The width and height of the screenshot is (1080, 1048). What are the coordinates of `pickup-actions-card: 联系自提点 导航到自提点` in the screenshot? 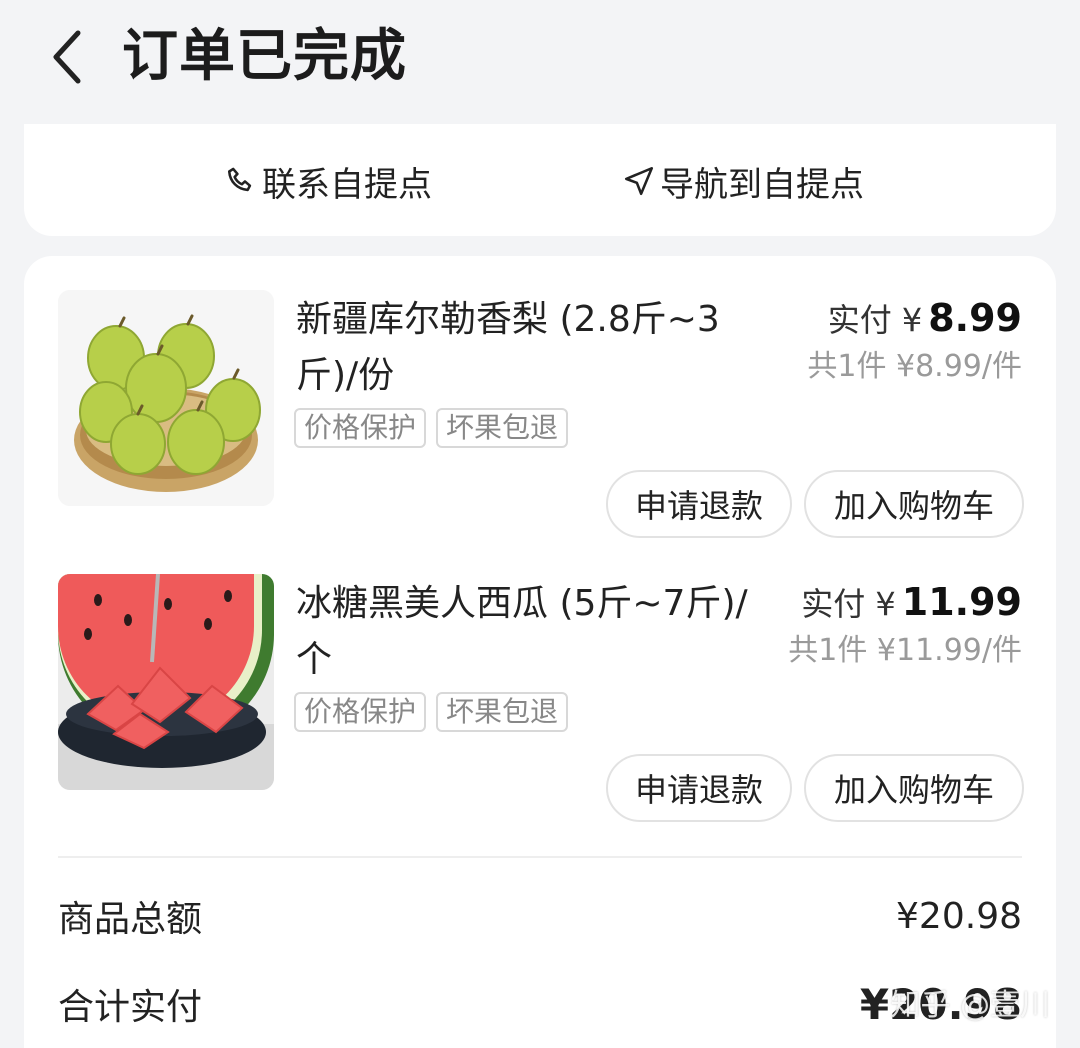 It's located at (540, 180).